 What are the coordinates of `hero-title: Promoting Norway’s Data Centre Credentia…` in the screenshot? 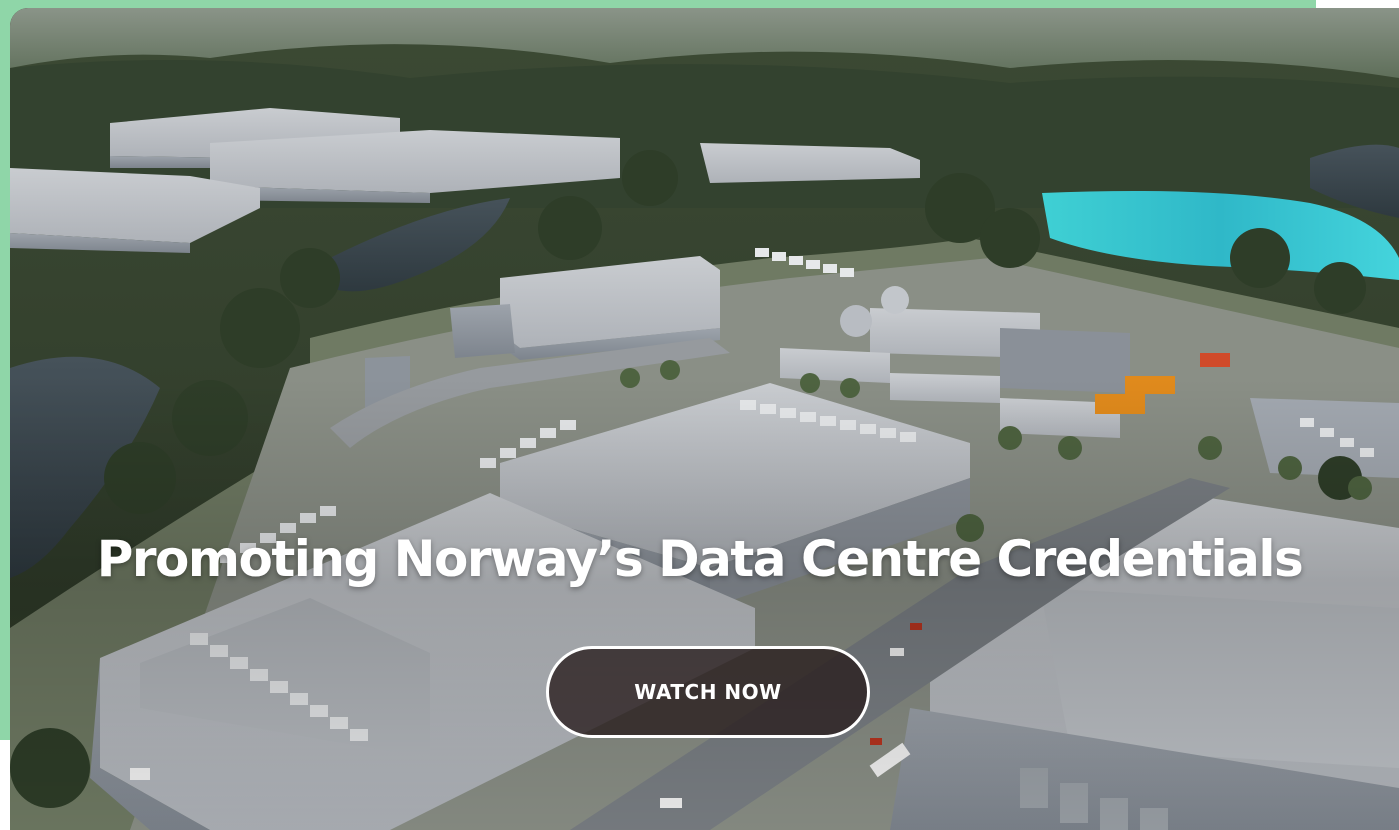 It's located at (700, 559).